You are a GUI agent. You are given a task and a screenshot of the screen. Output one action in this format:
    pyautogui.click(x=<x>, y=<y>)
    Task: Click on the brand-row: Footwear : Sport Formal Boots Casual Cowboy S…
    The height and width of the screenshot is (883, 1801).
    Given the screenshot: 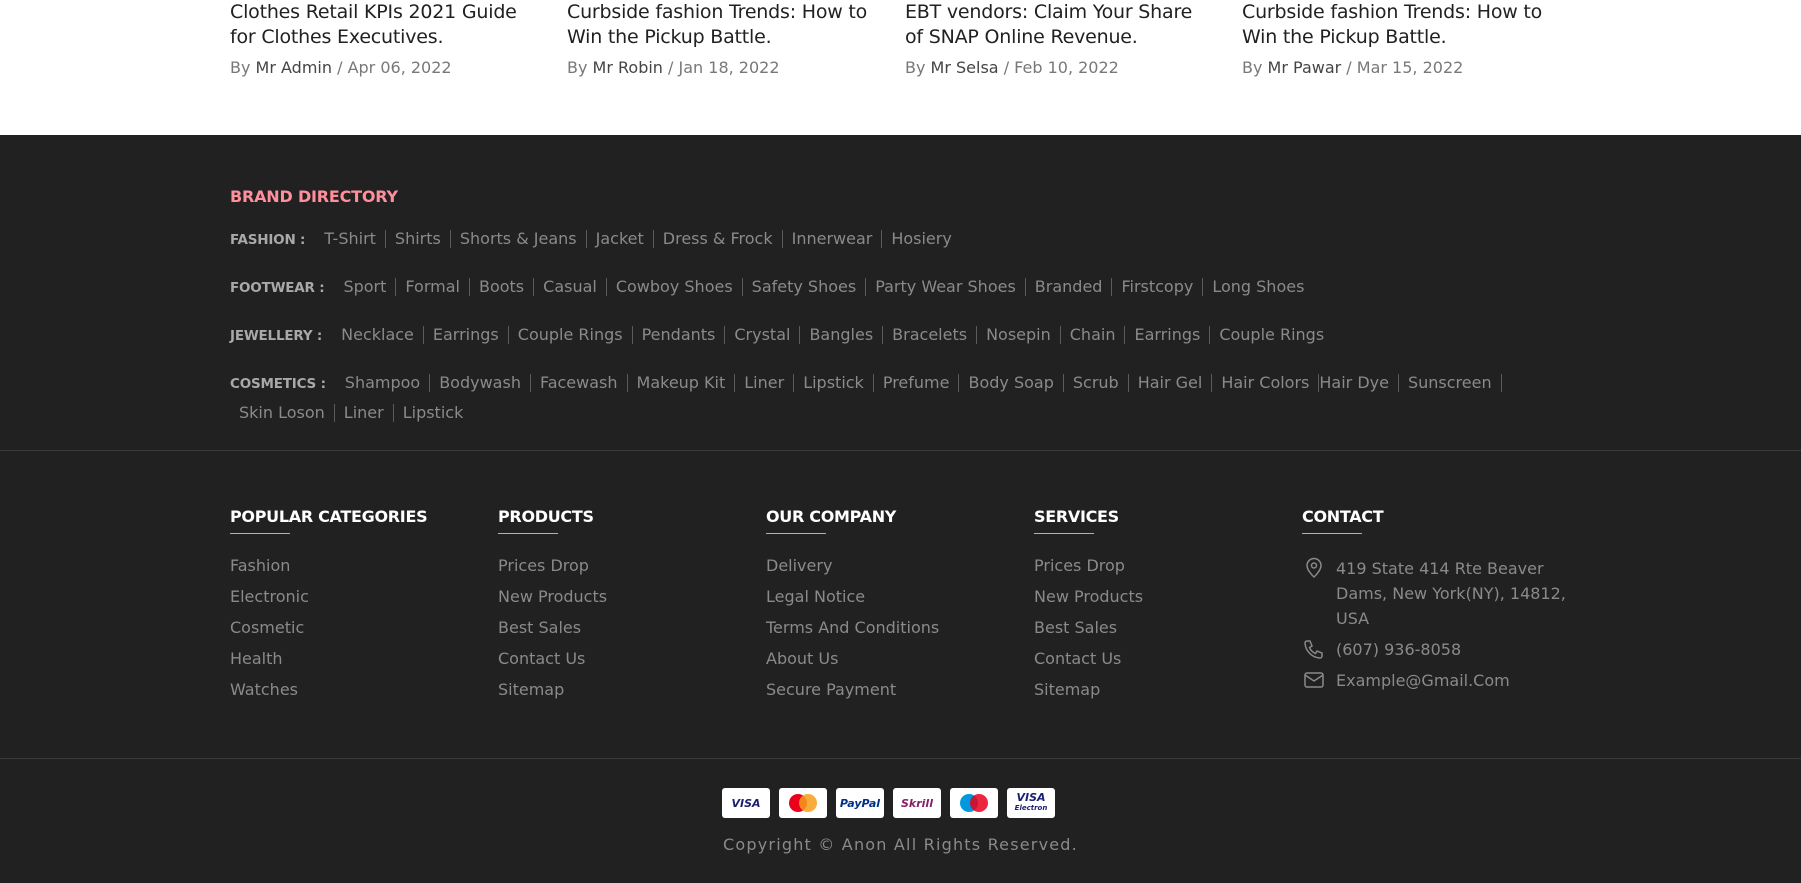 What is the action you would take?
    pyautogui.click(x=900, y=291)
    